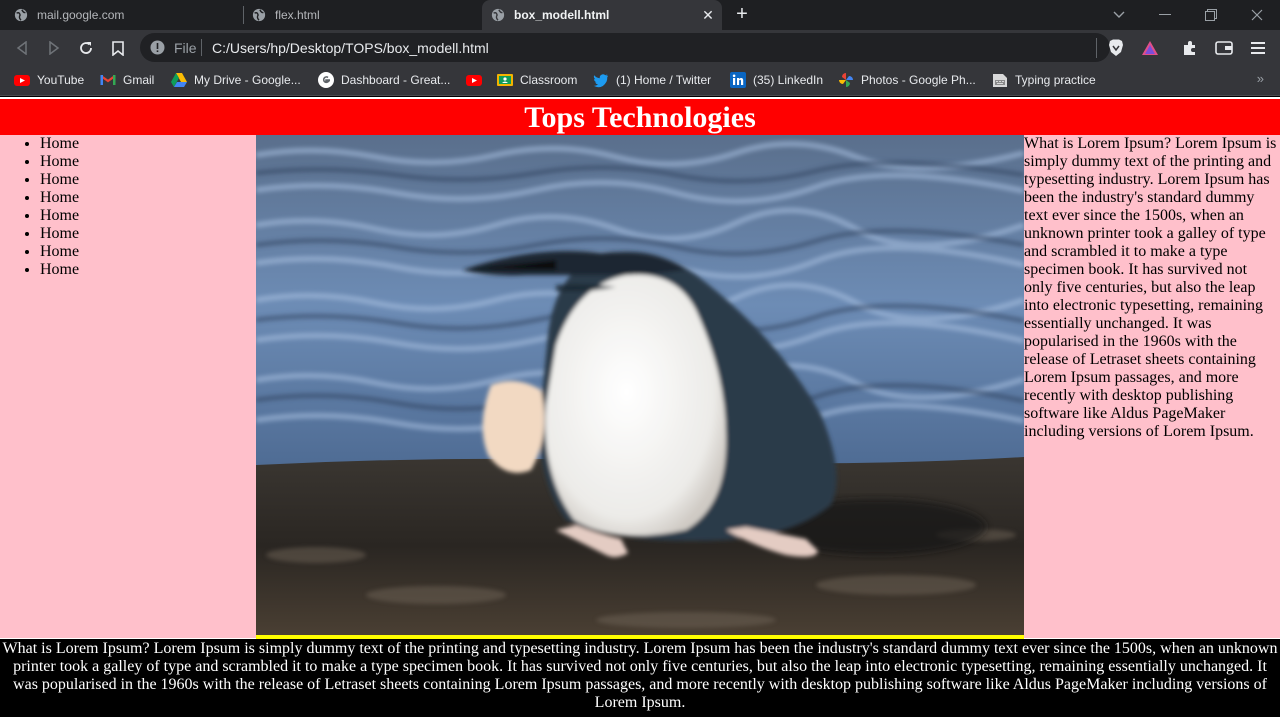  I want to click on bookmark-label: Classroom, so click(549, 80).